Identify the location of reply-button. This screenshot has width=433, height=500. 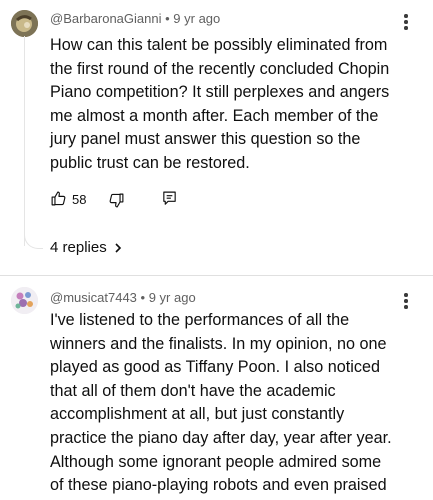
(169, 201).